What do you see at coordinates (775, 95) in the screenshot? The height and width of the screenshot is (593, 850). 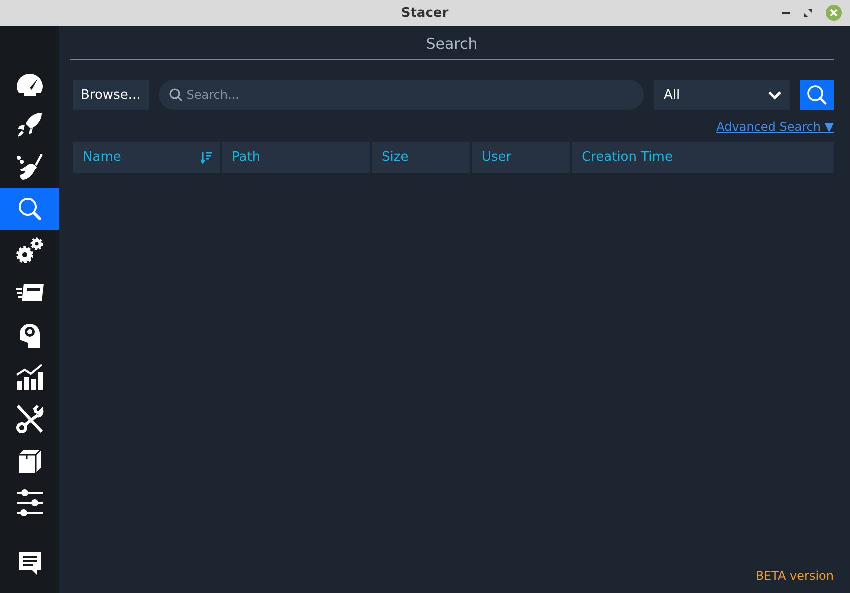 I see `chevron-down-icon` at bounding box center [775, 95].